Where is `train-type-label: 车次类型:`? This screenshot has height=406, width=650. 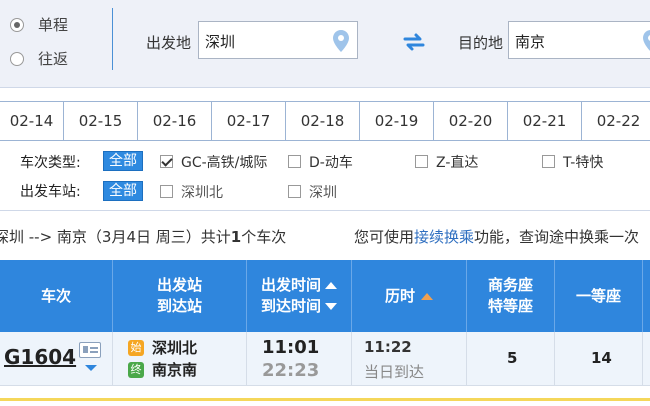
train-type-label: 车次类型: is located at coordinates (50, 163).